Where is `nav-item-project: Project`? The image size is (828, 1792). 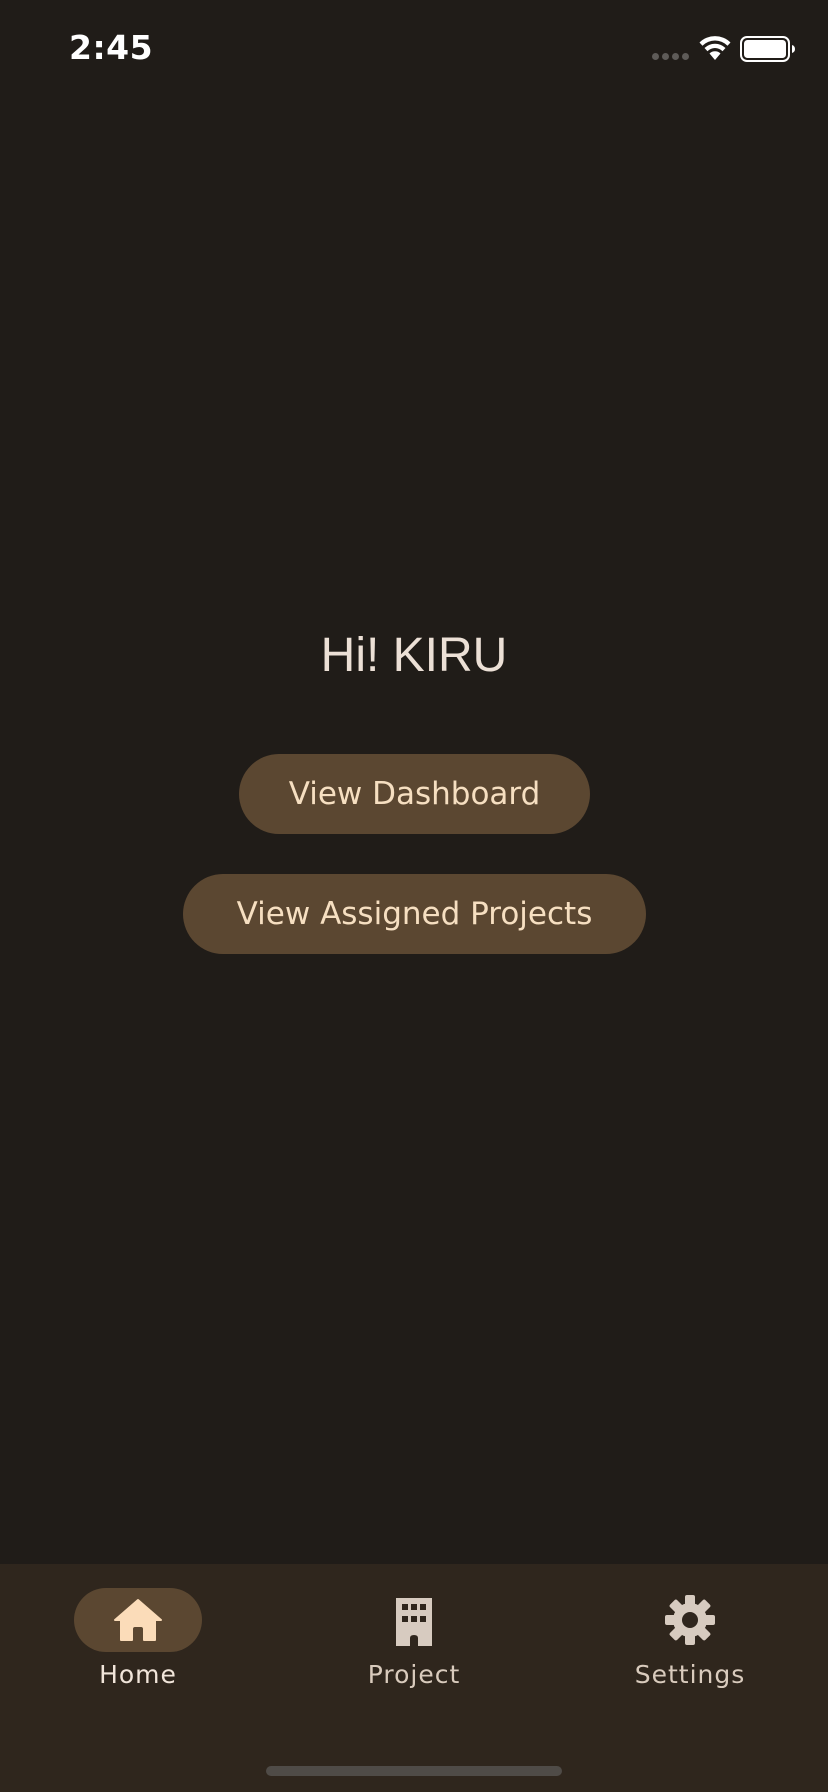 nav-item-project: Project is located at coordinates (414, 1643).